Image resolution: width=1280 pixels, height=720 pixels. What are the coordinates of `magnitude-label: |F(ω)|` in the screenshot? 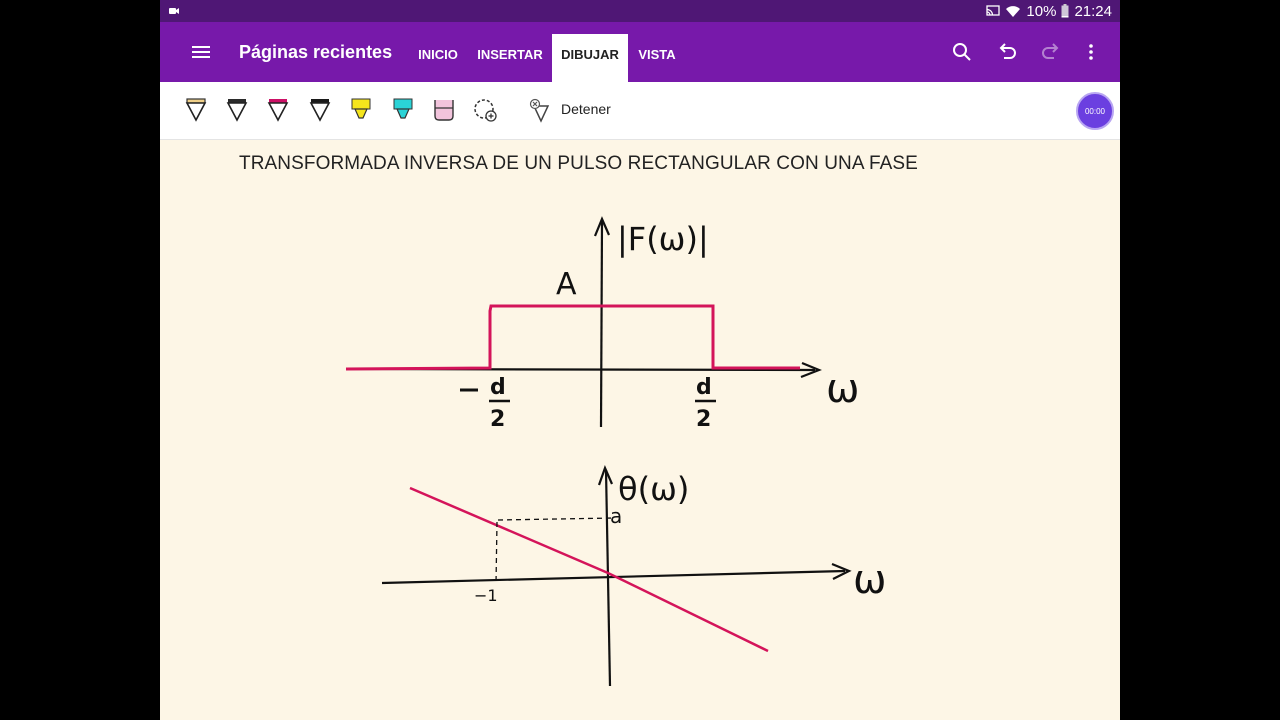 It's located at (663, 239).